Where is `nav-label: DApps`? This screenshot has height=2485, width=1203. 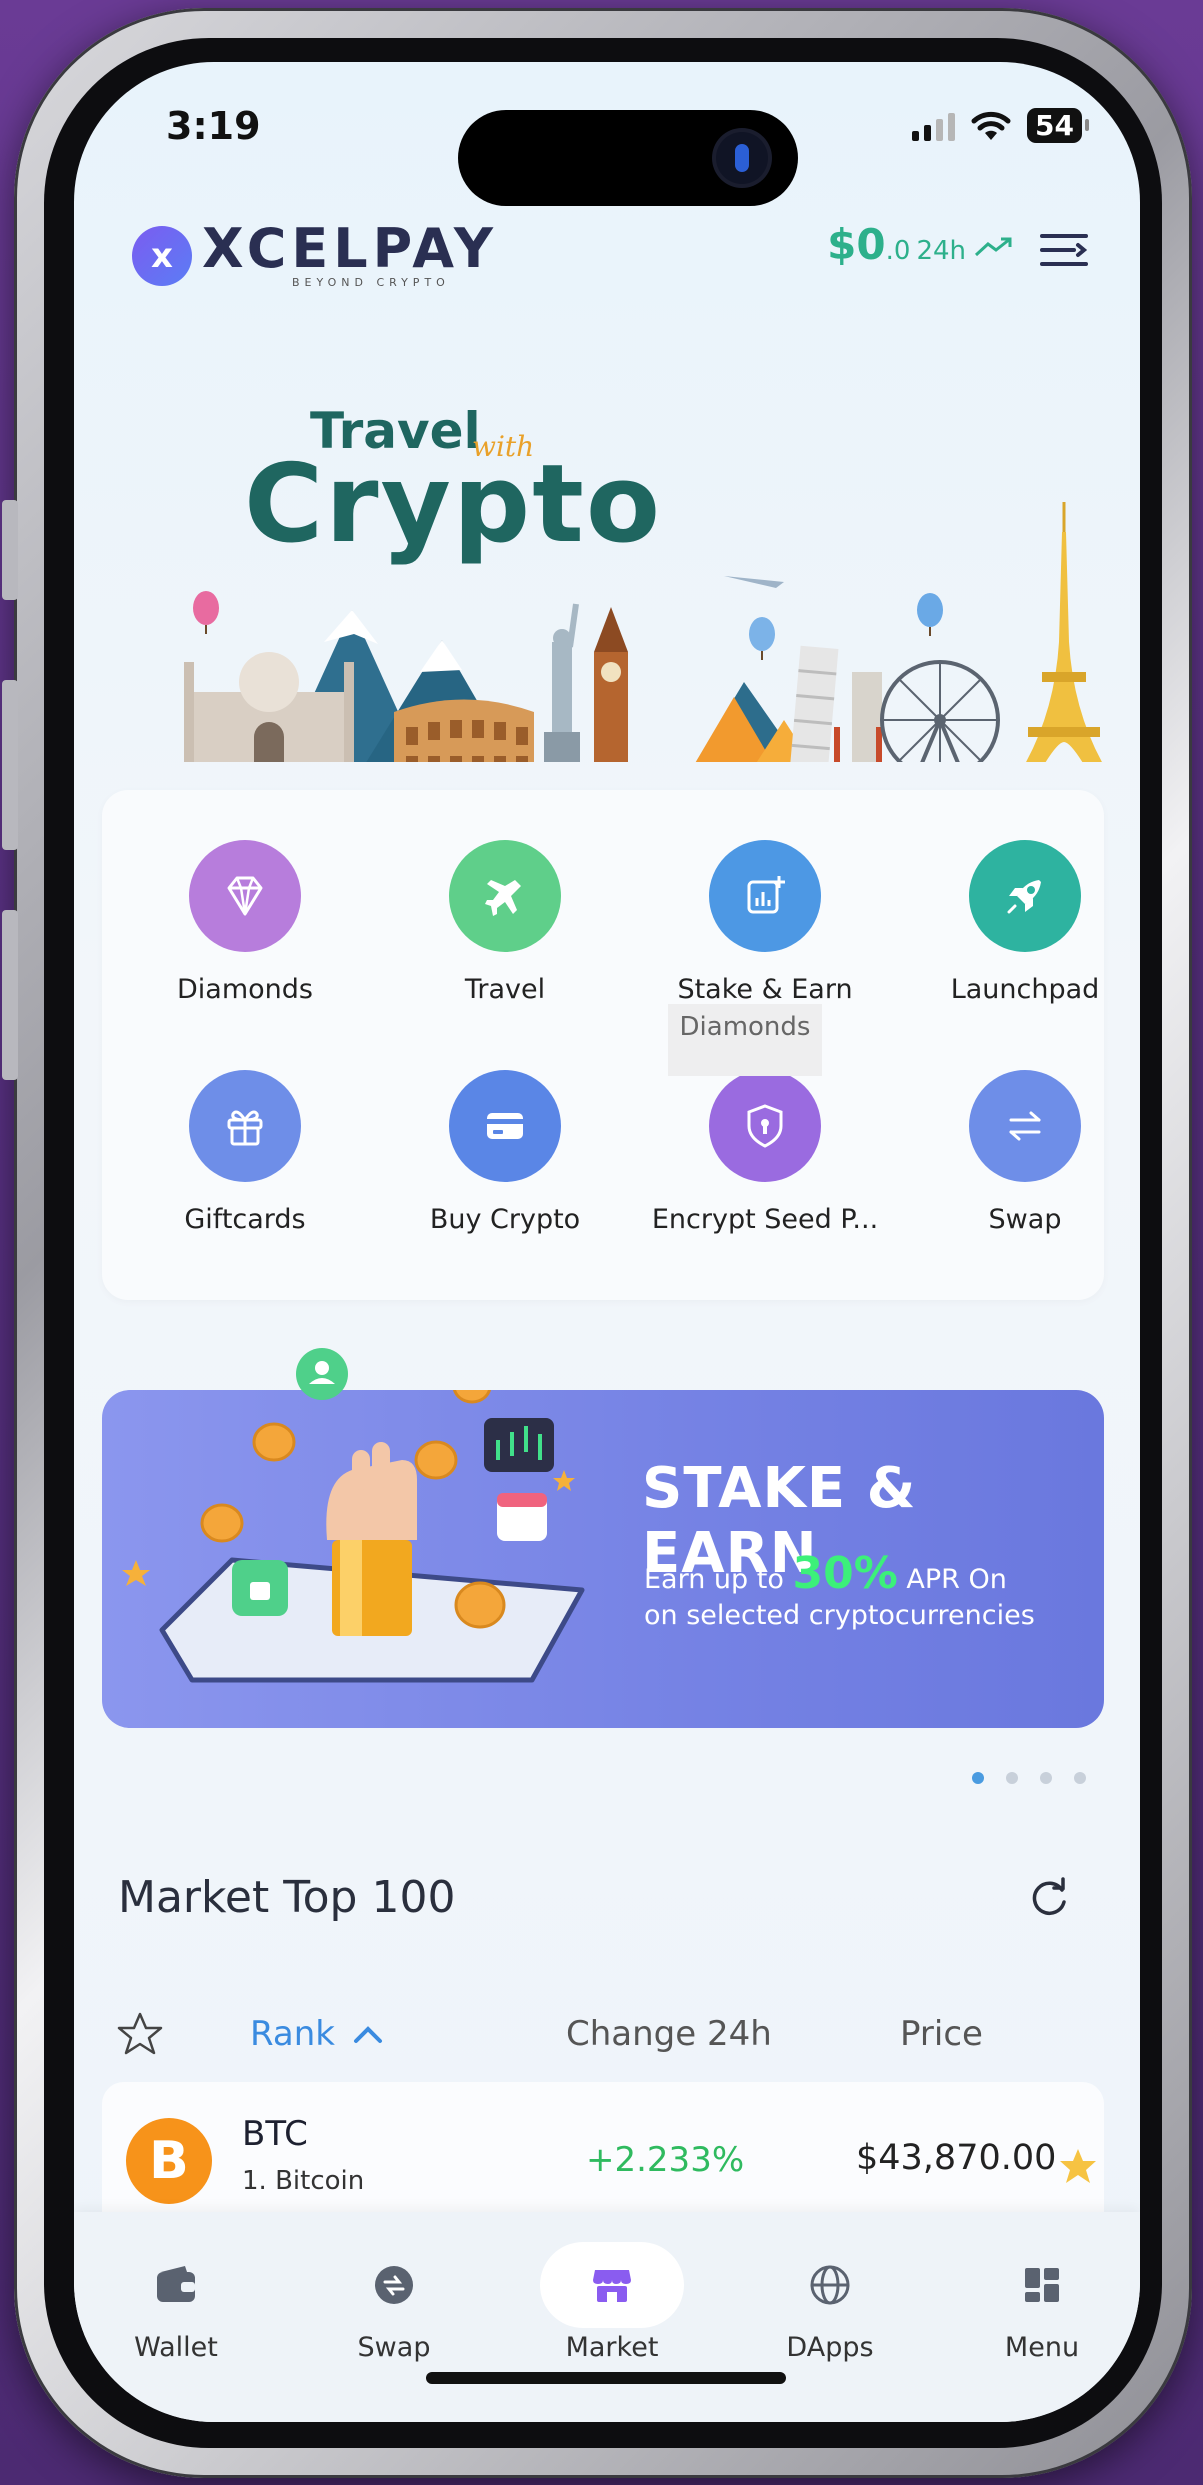
nav-label: DApps is located at coordinates (830, 2347).